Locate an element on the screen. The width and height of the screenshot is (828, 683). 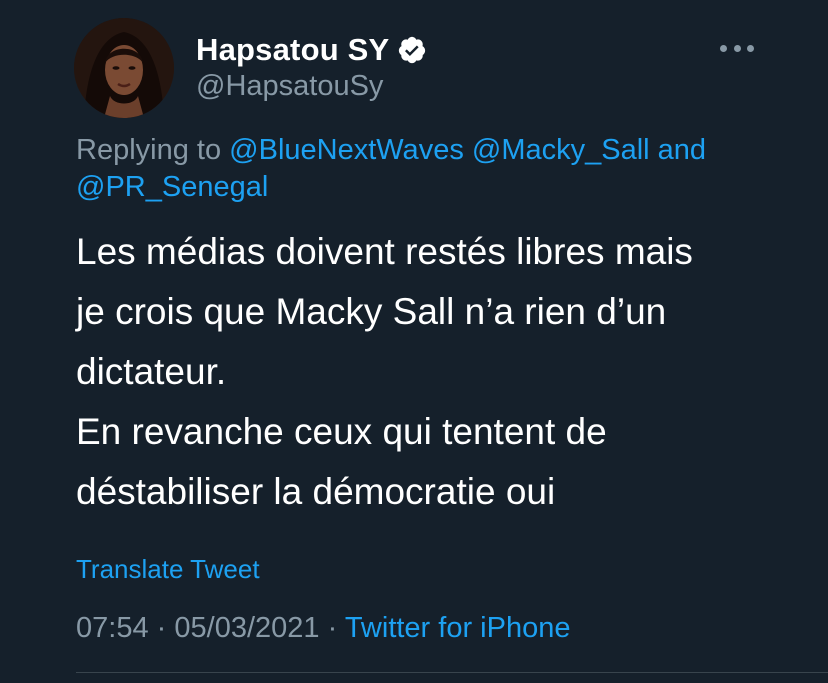
tweet-line: En revanche ceux qui tentent de is located at coordinates (341, 431).